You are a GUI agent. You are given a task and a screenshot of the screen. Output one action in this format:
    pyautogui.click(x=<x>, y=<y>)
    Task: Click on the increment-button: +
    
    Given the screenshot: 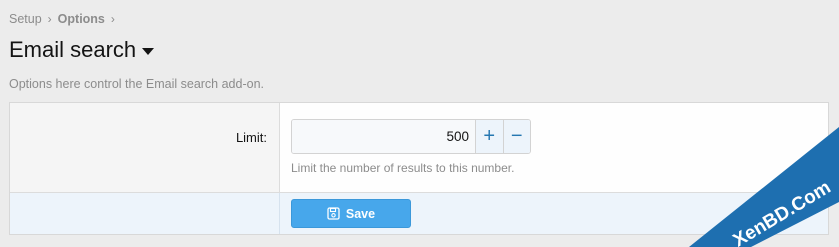 What is the action you would take?
    pyautogui.click(x=489, y=136)
    